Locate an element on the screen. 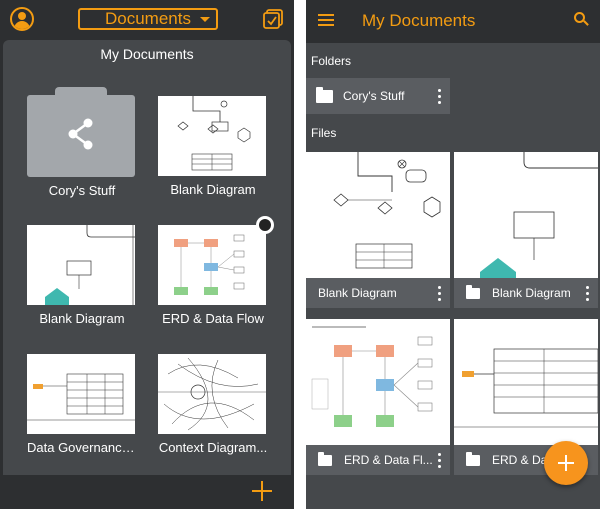  documents-dropdown-label: Documents is located at coordinates (148, 18).